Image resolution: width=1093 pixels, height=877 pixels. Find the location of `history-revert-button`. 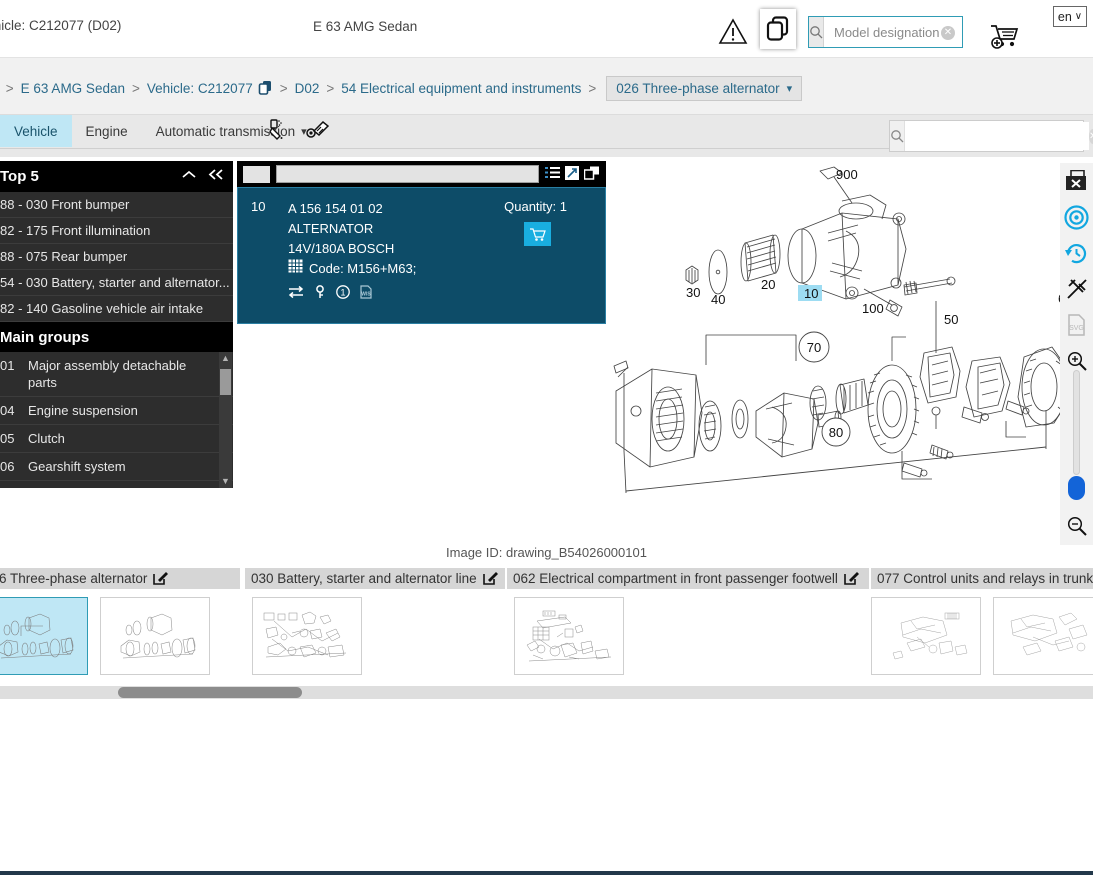

history-revert-button is located at coordinates (1076, 253).